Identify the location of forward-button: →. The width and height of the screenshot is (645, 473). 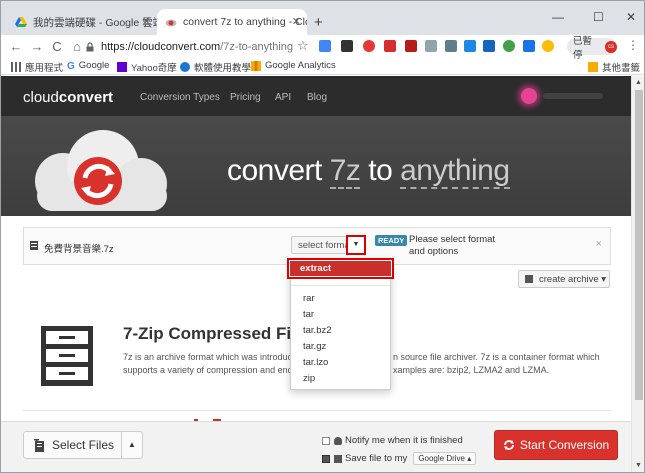
(37, 46).